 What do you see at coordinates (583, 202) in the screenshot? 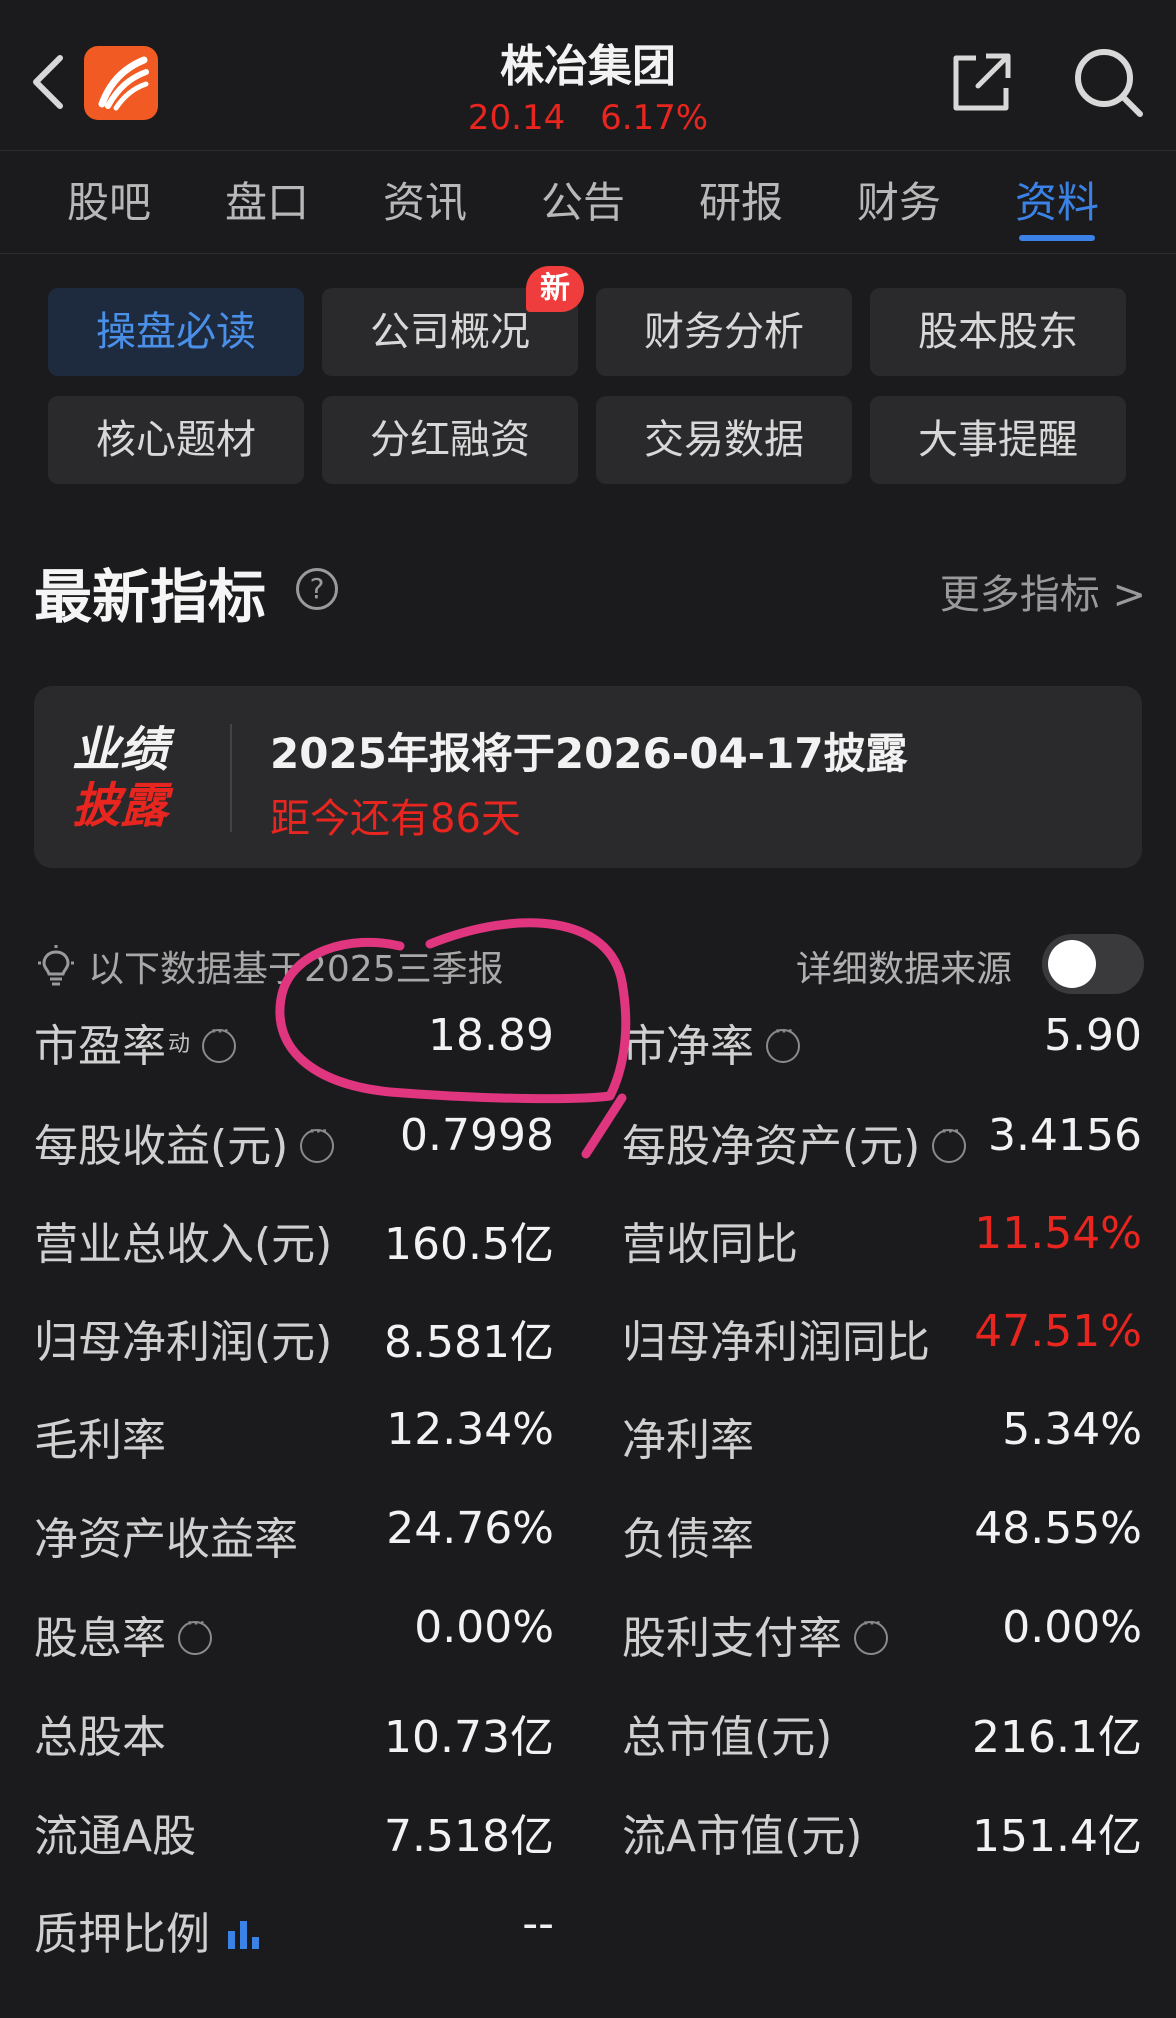
I see `tab-announcements: 公告` at bounding box center [583, 202].